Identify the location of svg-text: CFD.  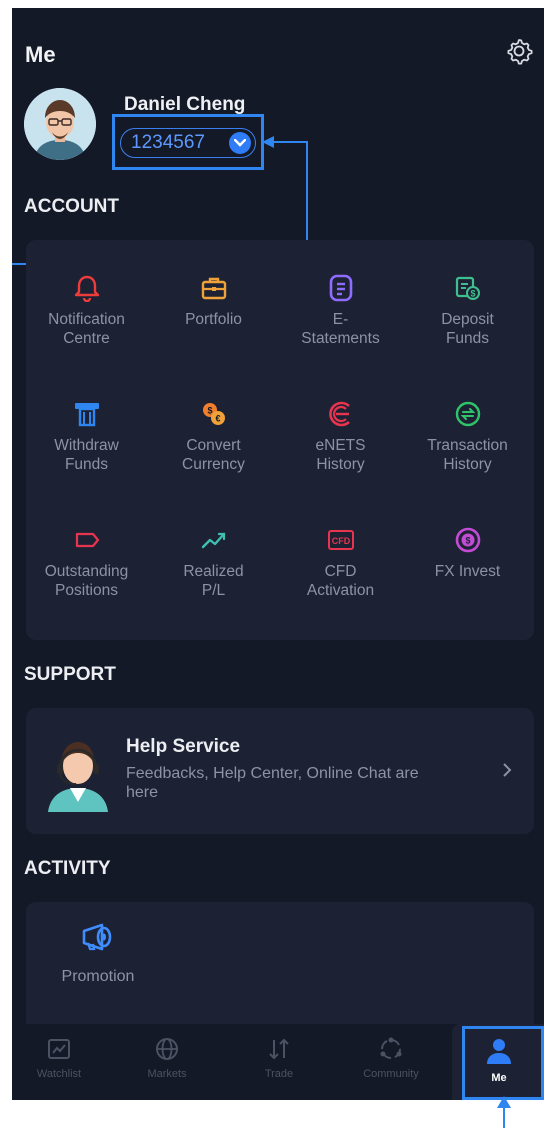
(340, 541).